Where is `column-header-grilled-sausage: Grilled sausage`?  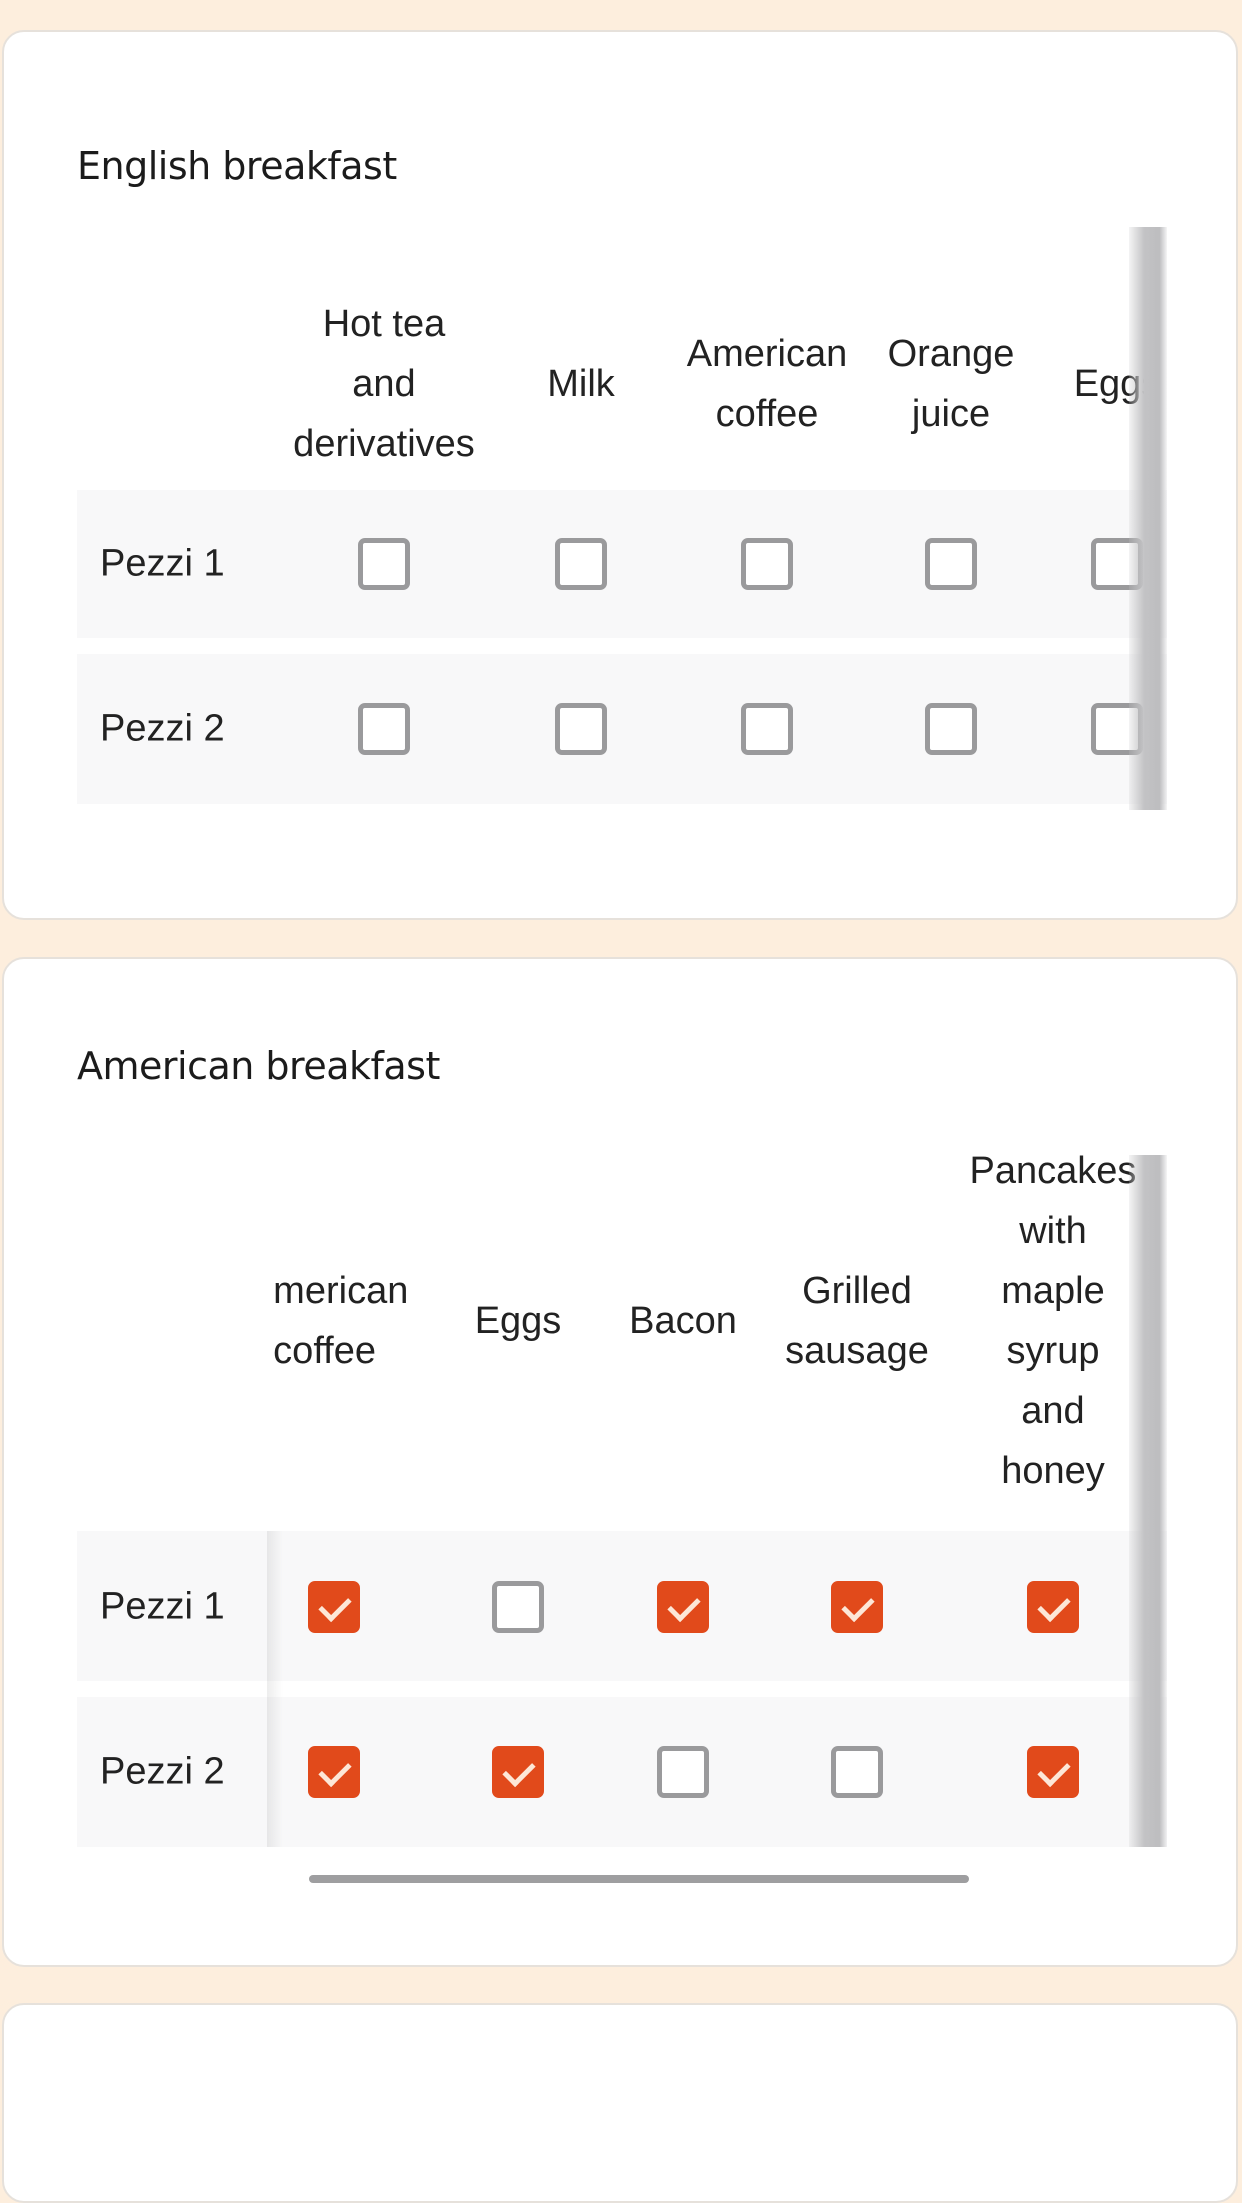
column-header-grilled-sausage: Grilled sausage is located at coordinates (857, 1321).